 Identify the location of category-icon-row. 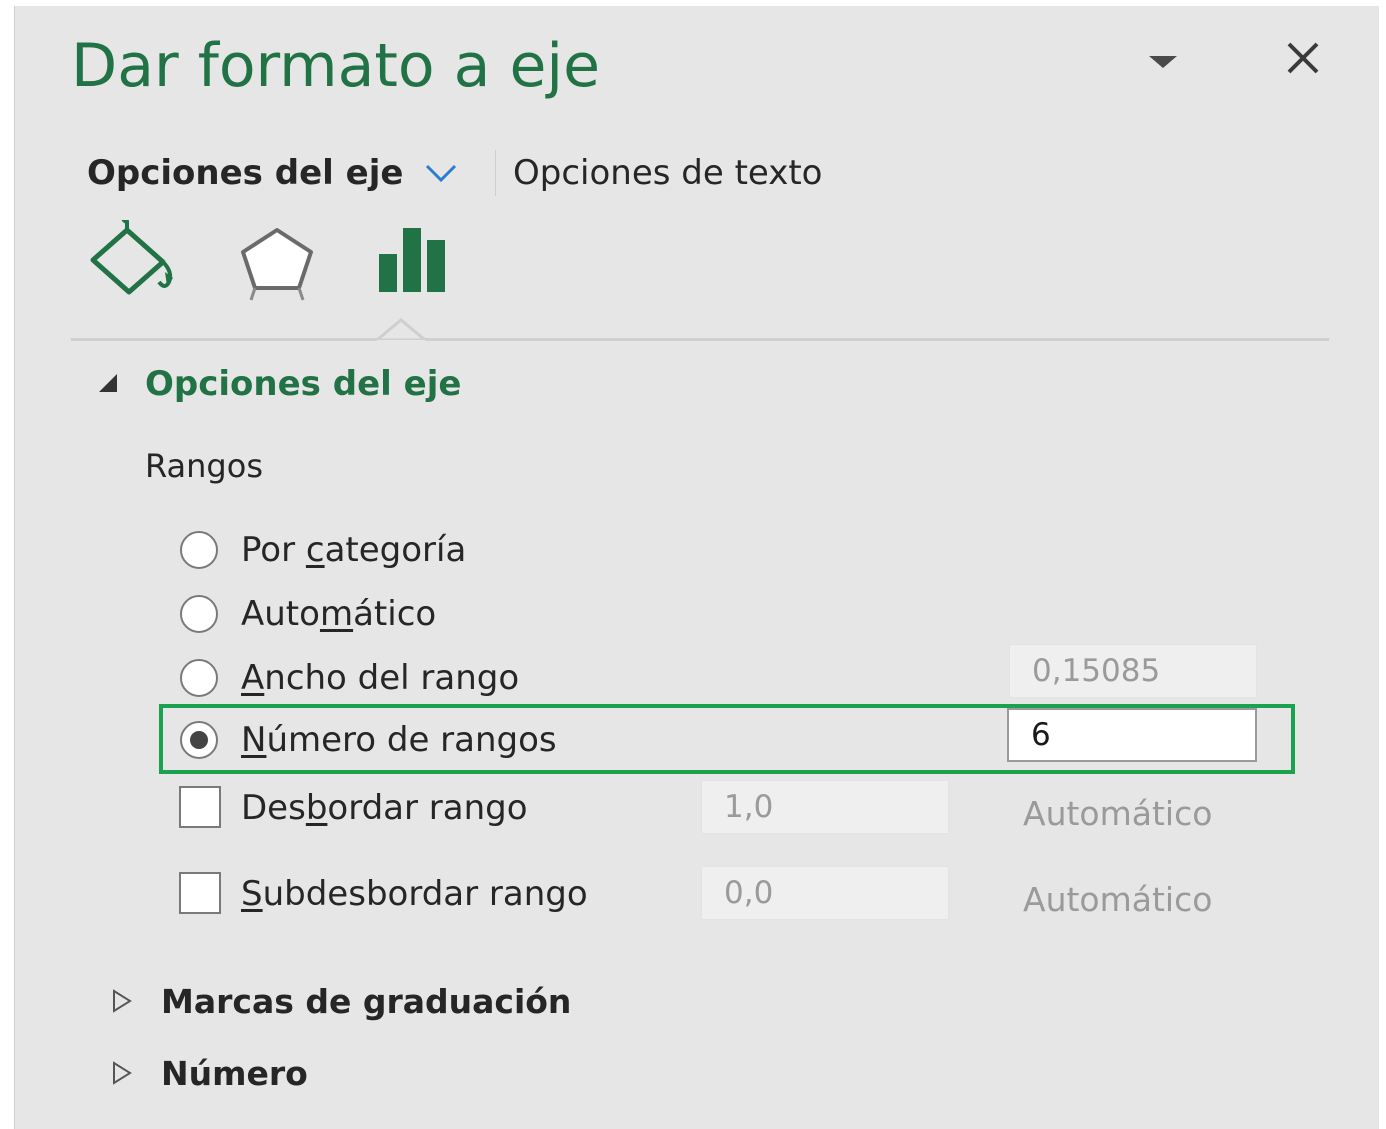
(287, 267).